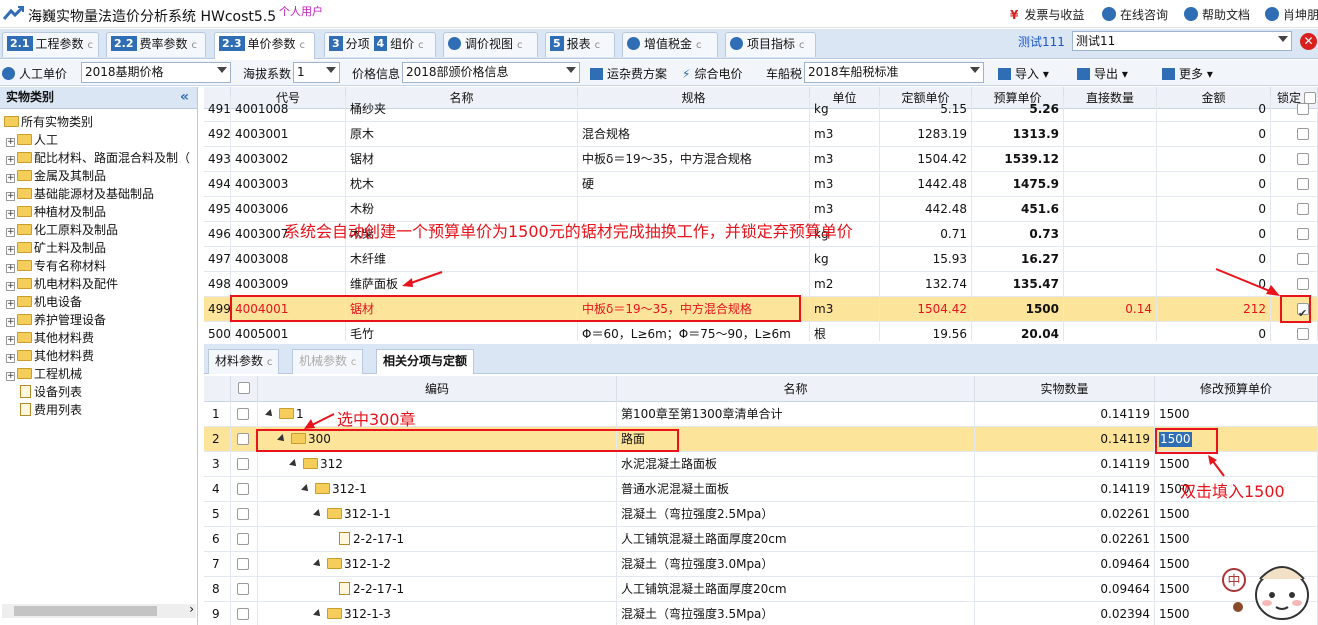 The width and height of the screenshot is (1318, 625). What do you see at coordinates (50, 44) in the screenshot?
I see `tab-engineering-params: 2.1 工程参数 c` at bounding box center [50, 44].